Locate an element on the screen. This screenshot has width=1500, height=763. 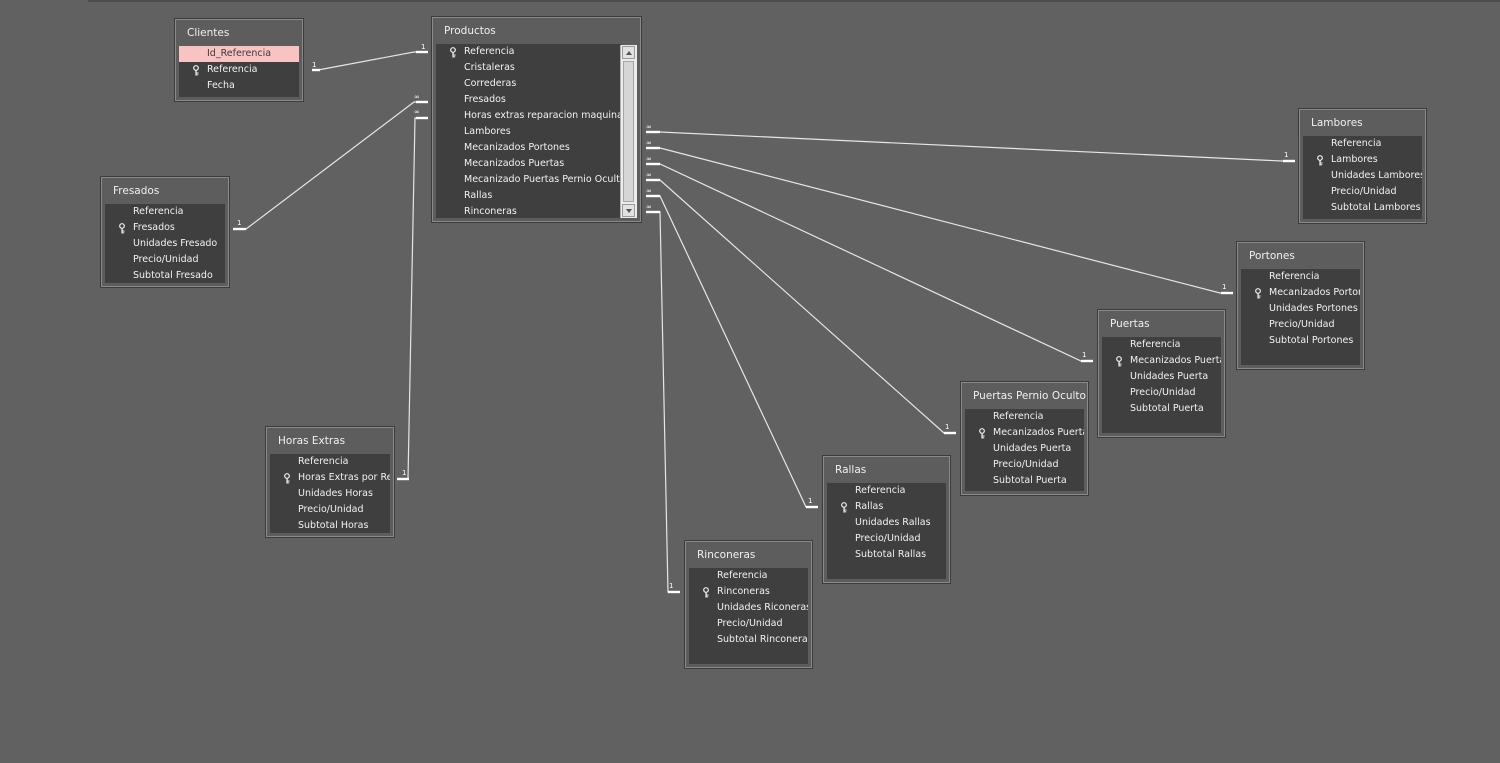
field-row: Cristaleras is located at coordinates (528, 68).